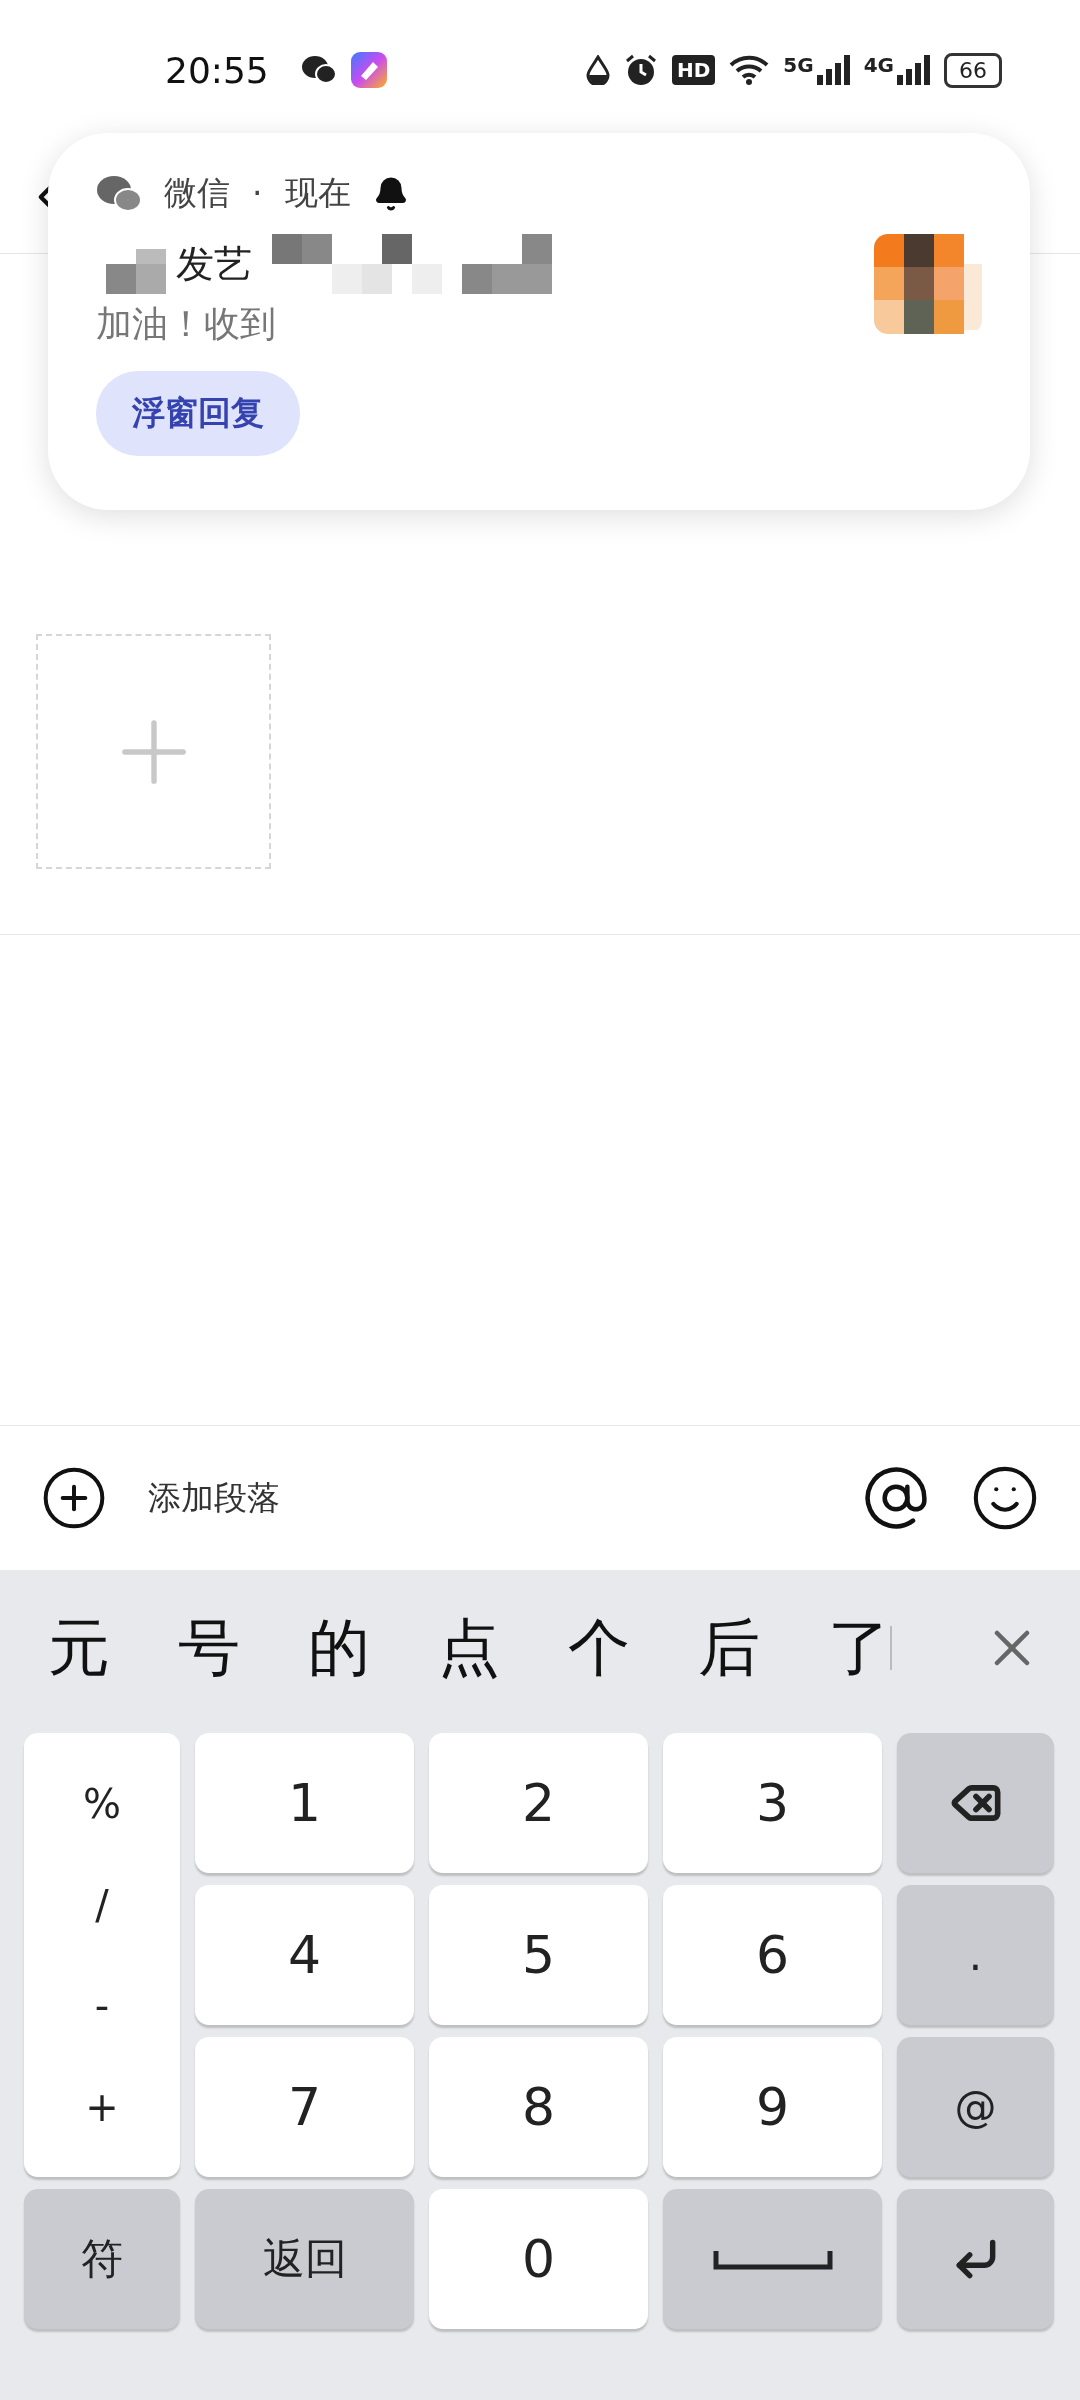  What do you see at coordinates (538, 1803) in the screenshot?
I see `keyboard-key: 2` at bounding box center [538, 1803].